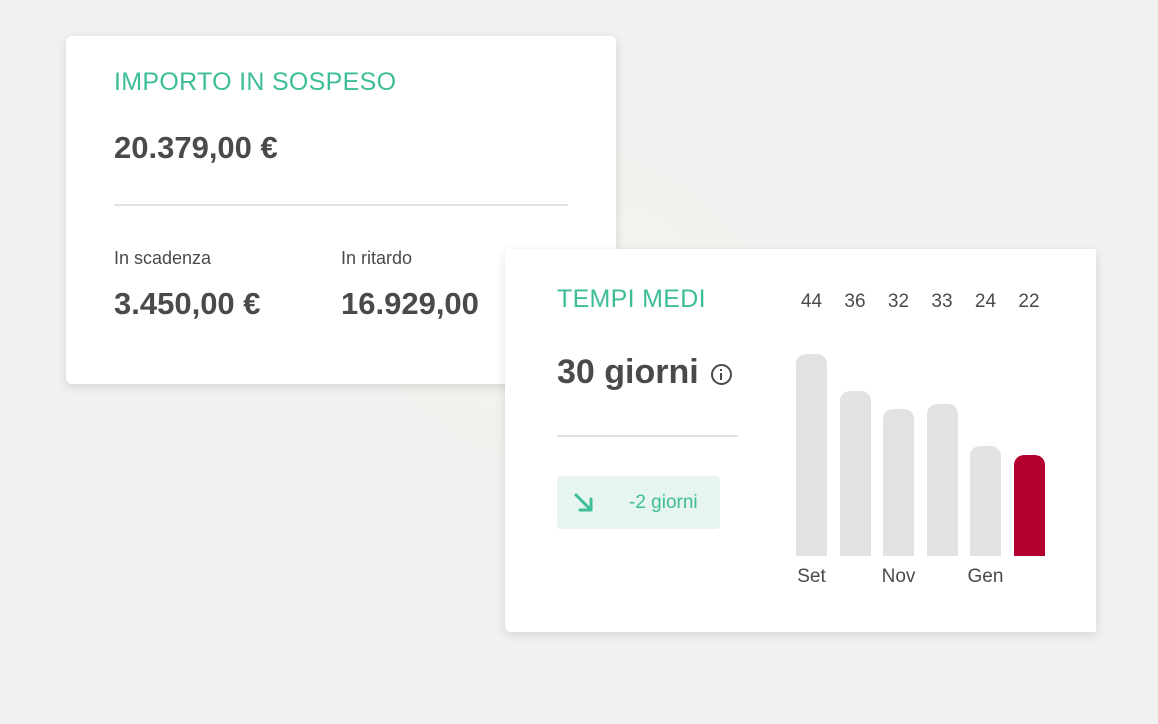  Describe the element at coordinates (163, 258) in the screenshot. I see `due-label: In scadenza` at that location.